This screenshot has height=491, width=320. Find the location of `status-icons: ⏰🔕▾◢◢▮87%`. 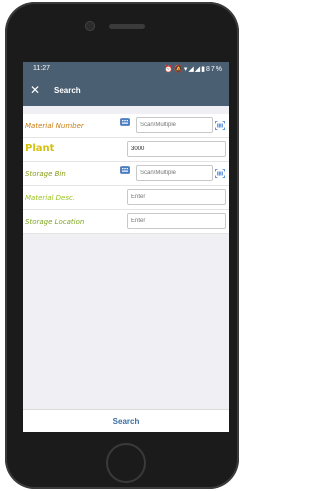

status-icons: ⏰🔕▾◢◢▮87% is located at coordinates (193, 69).